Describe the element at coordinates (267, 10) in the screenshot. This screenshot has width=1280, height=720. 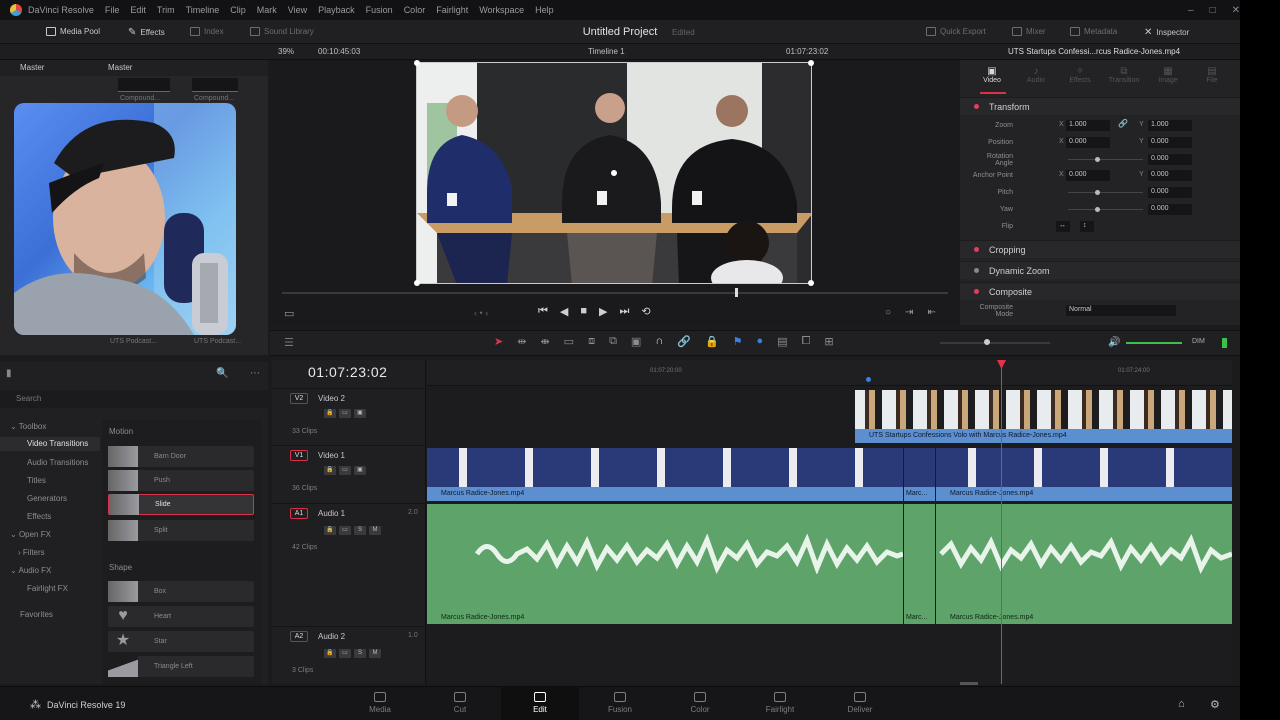
I see `menu-mark: Mark` at that location.